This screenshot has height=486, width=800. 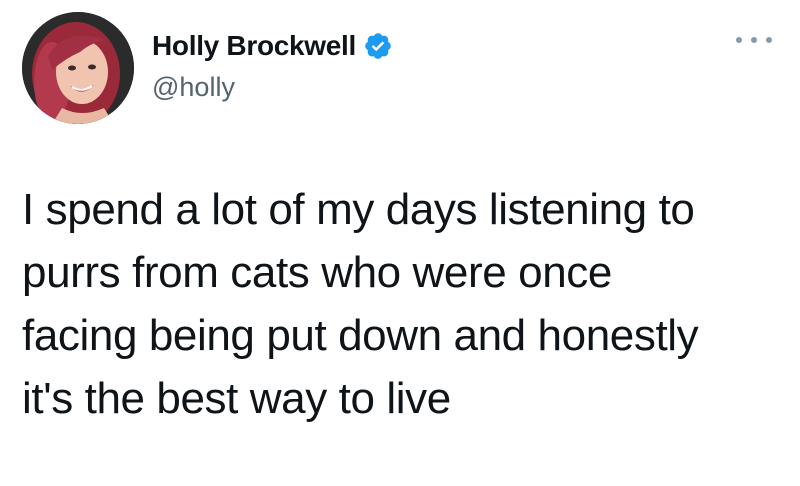 I want to click on avatar-image, so click(x=78, y=68).